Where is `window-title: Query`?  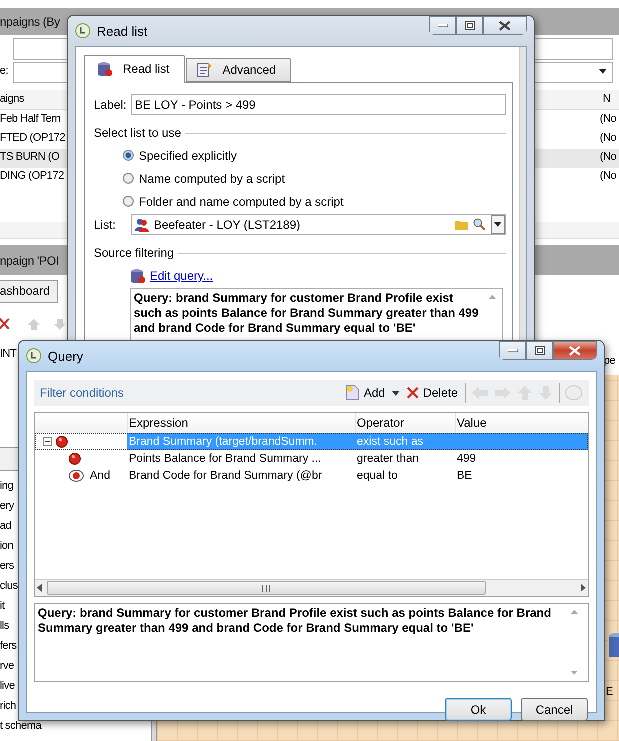
window-title: Query is located at coordinates (66, 356).